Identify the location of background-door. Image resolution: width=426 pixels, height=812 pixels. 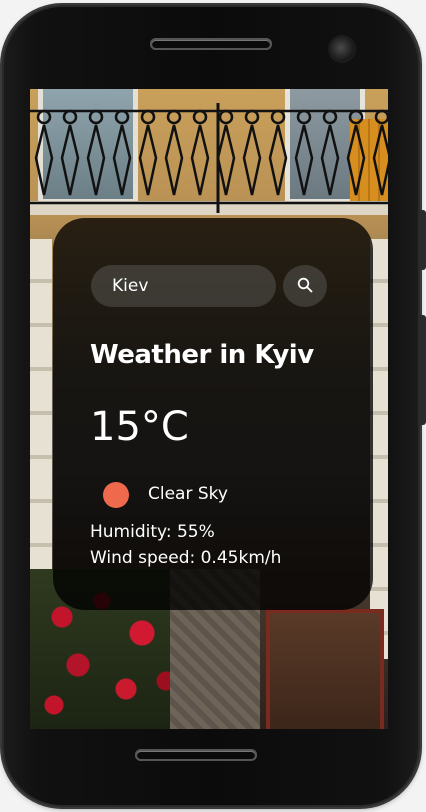
(325, 669).